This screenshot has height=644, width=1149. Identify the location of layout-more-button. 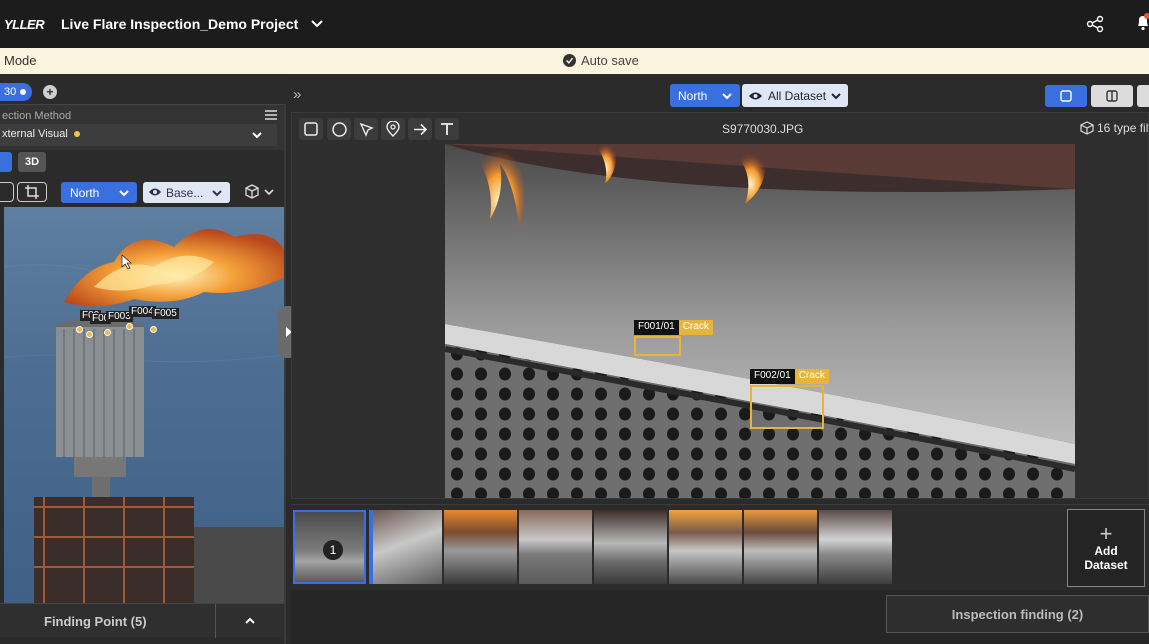
(1143, 96).